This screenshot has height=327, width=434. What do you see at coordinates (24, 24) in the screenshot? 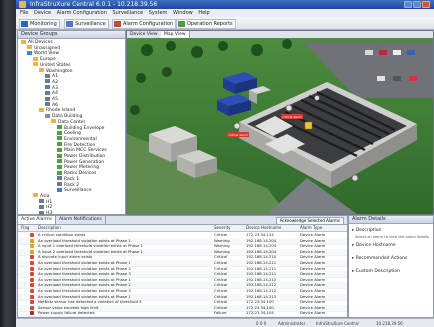
I see `monitor-icon` at bounding box center [24, 24].